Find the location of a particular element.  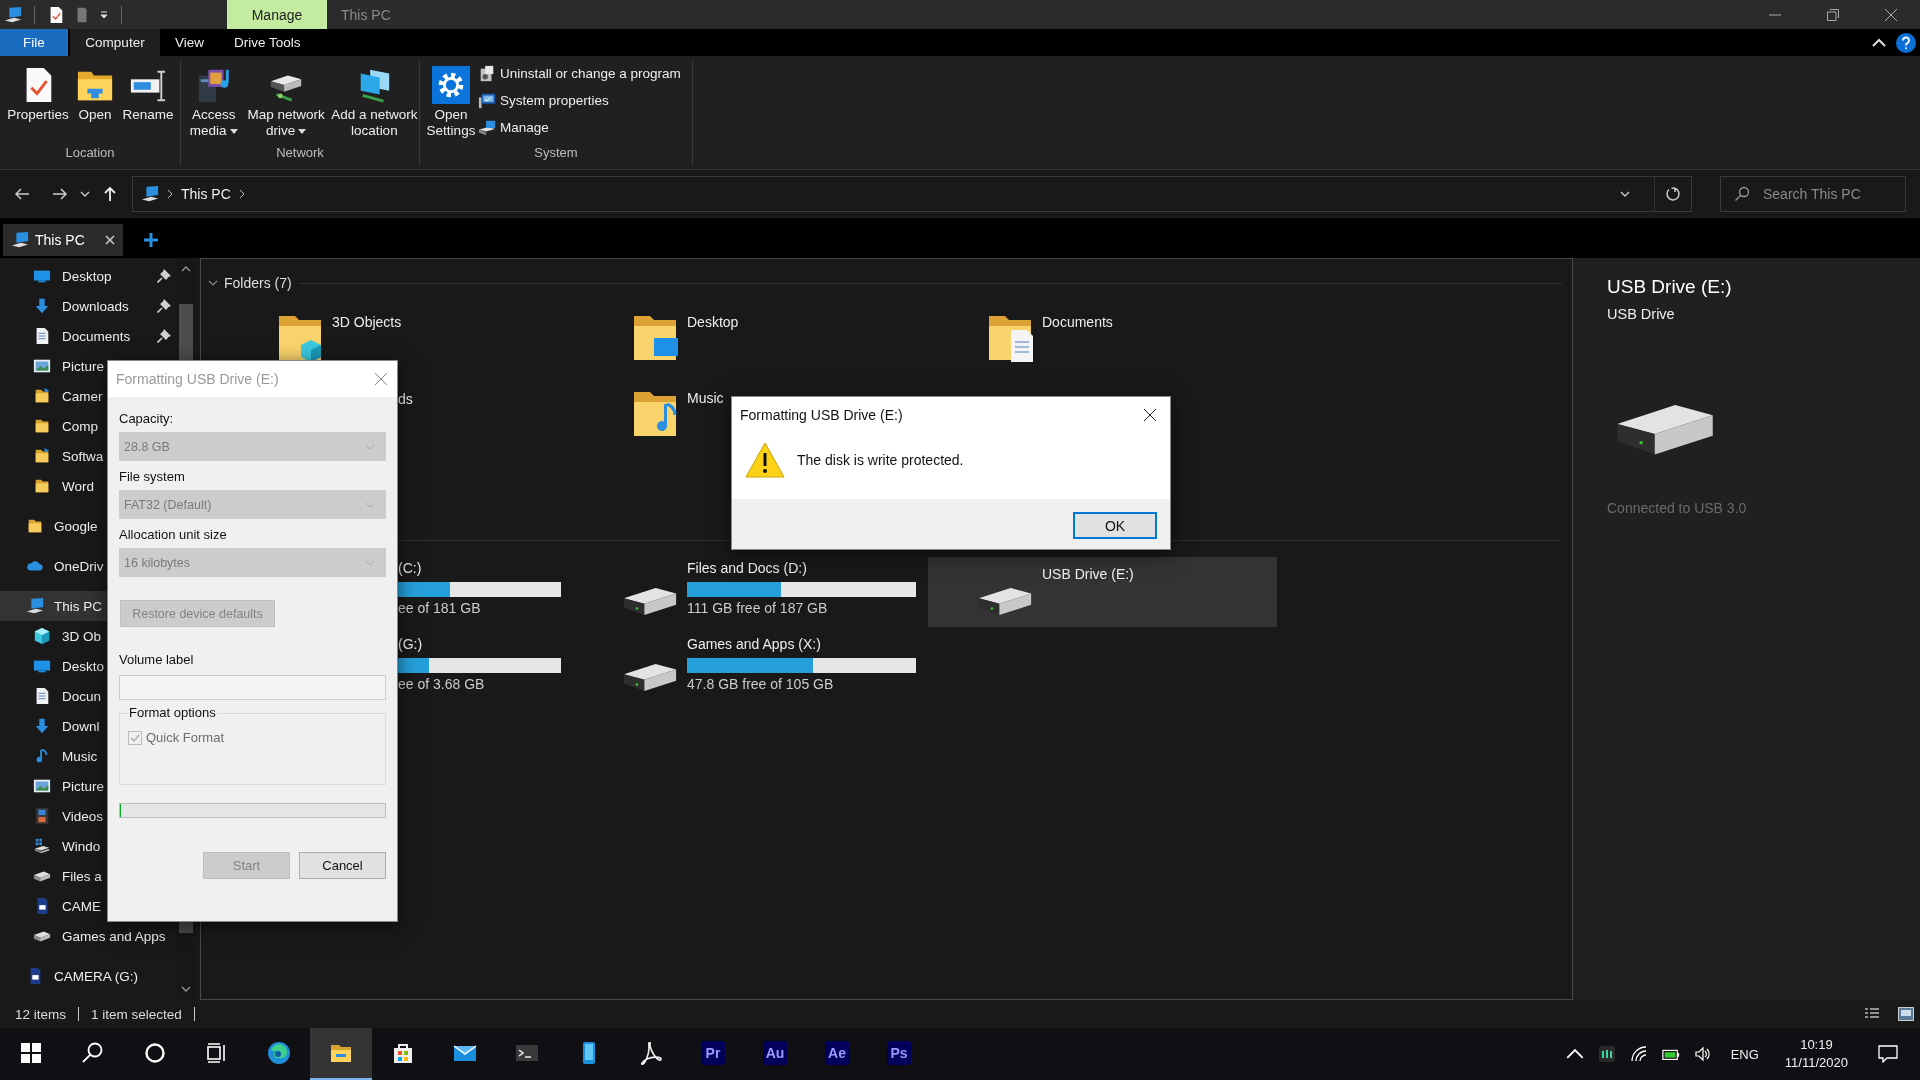

up-arrow-icon is located at coordinates (110, 194).